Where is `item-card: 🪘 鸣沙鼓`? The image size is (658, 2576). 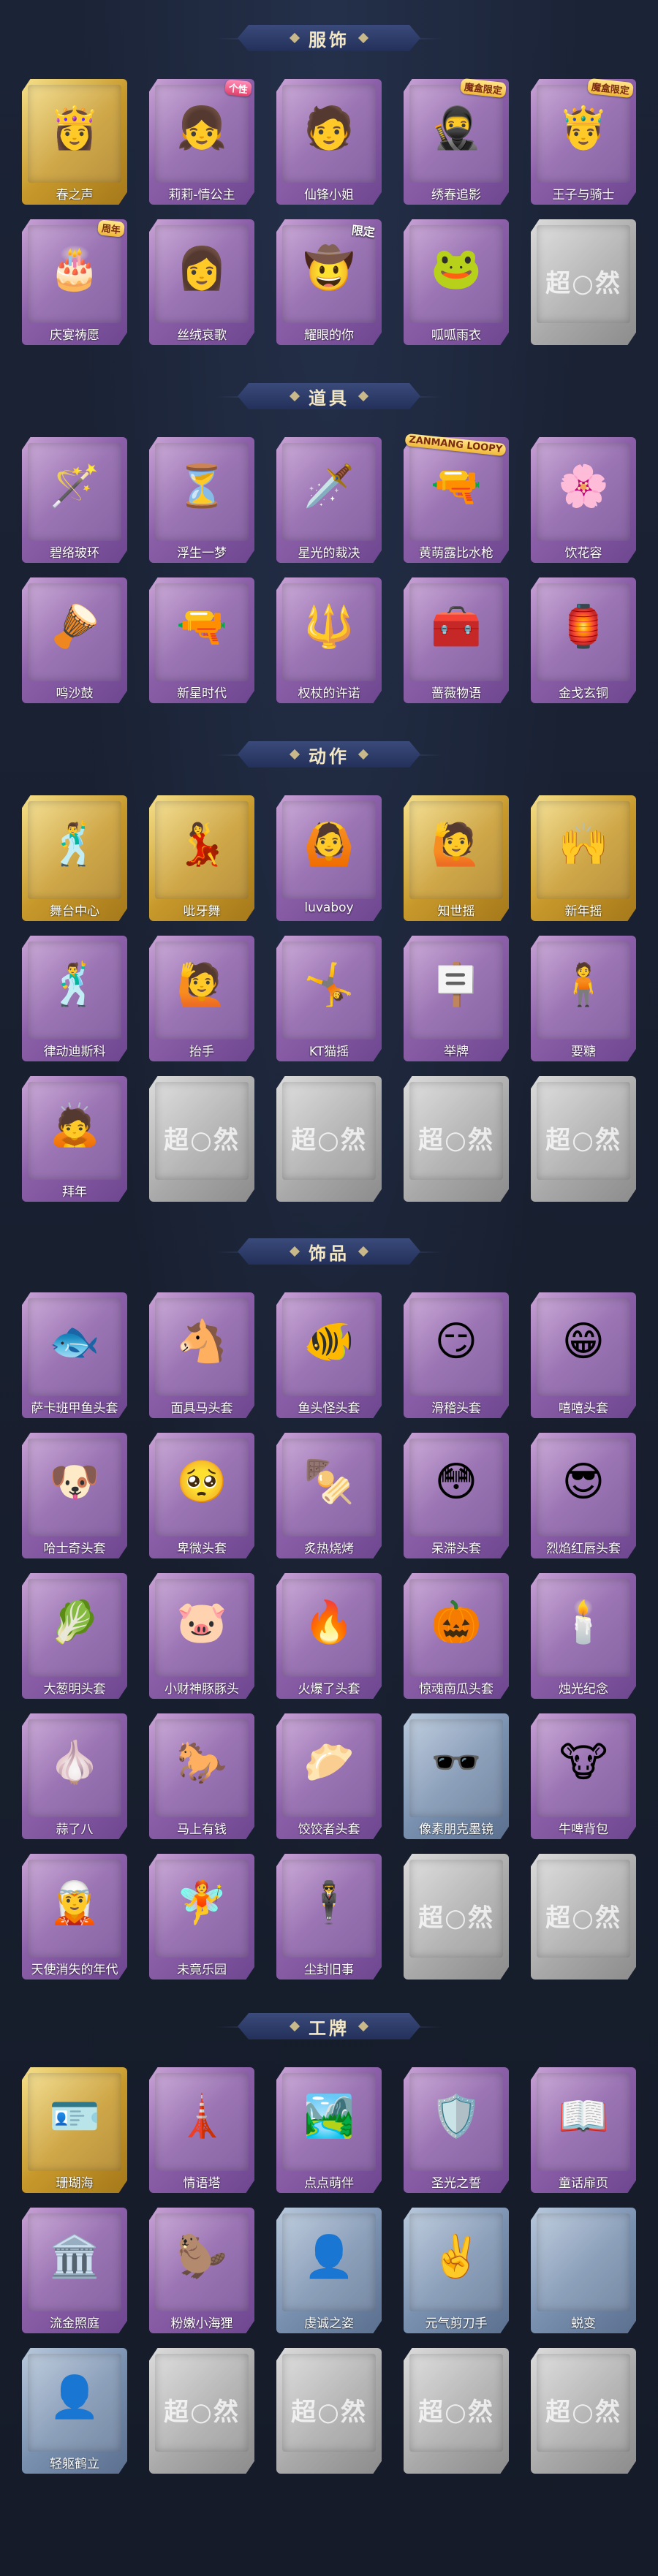
item-card: 🪘 鸣沙鼓 is located at coordinates (74, 640).